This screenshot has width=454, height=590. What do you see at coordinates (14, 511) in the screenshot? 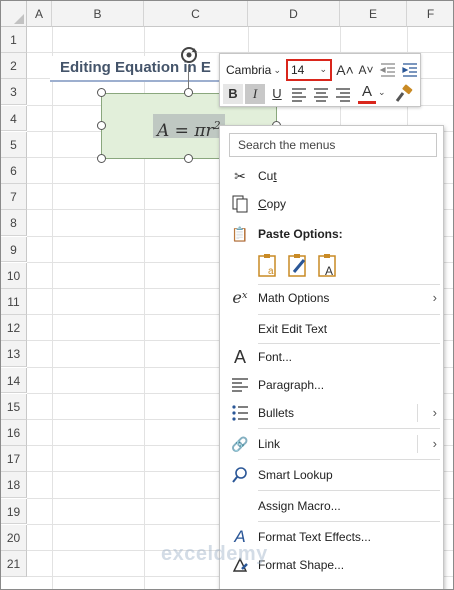
I see `row-header: 19` at bounding box center [14, 511].